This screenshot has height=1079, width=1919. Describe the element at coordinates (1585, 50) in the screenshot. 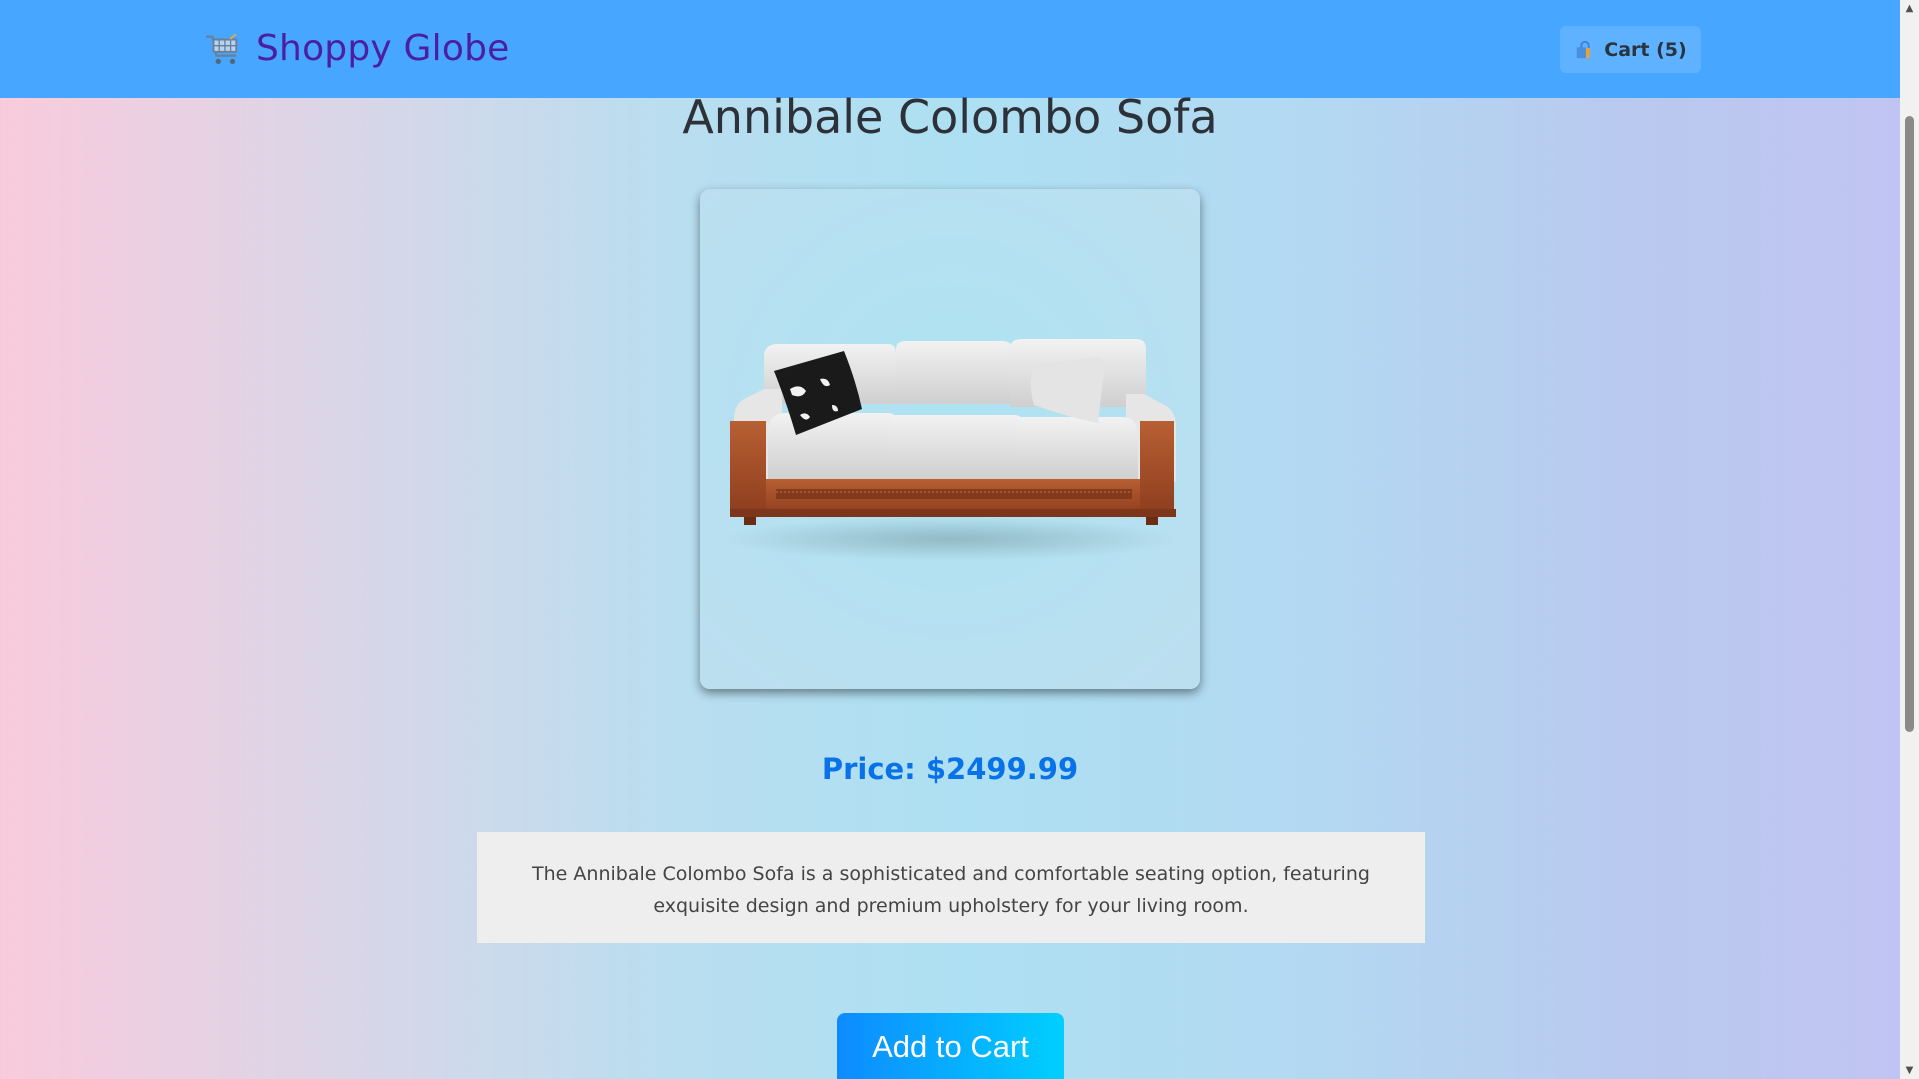

I see `shopping-bag-icon` at that location.